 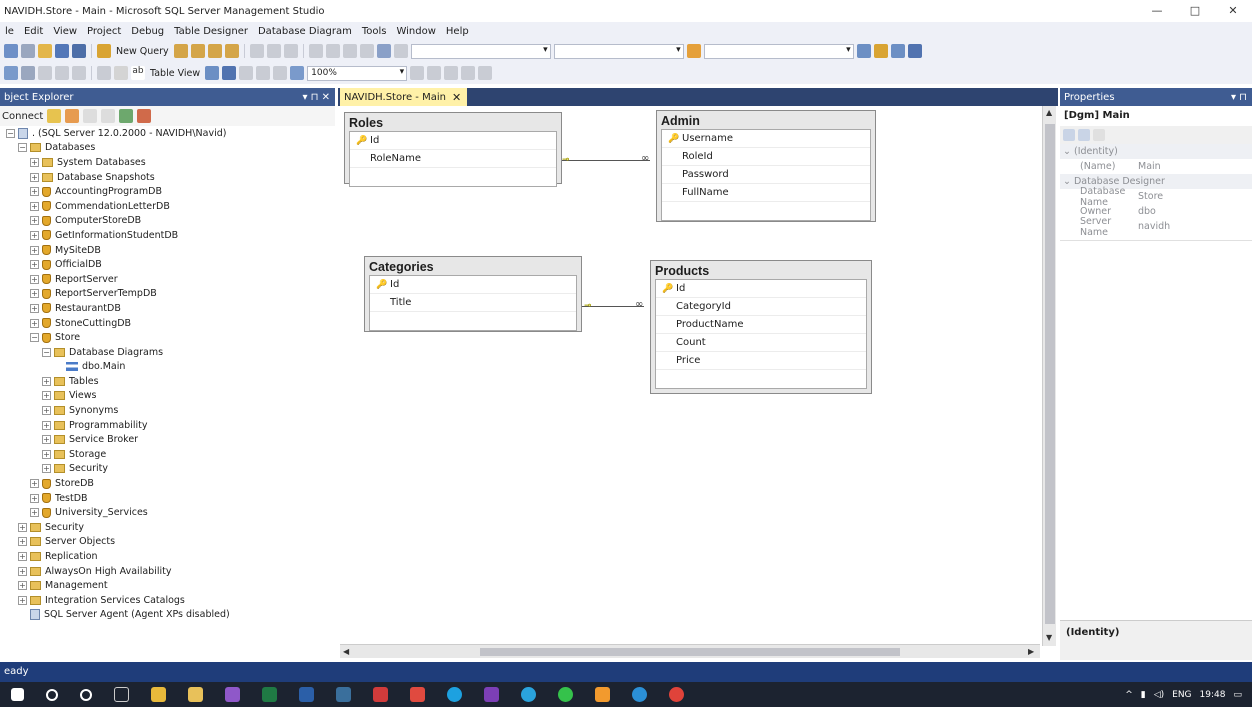 What do you see at coordinates (167, 294) in the screenshot?
I see `tree-node: + ReportServerTempDB` at bounding box center [167, 294].